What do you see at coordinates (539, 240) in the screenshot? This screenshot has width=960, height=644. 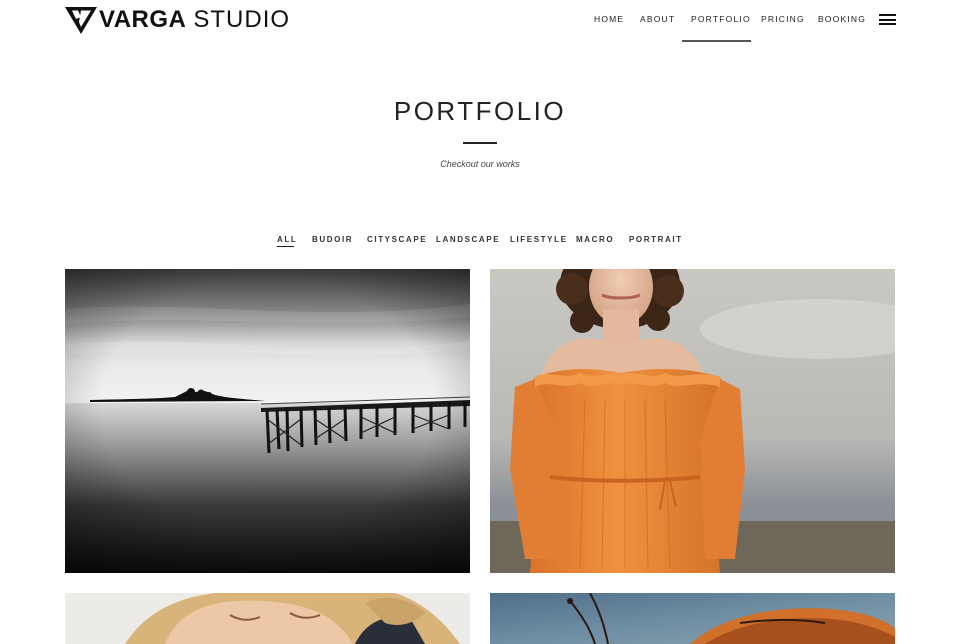 I see `filter-lifestyle: LIFESTYLE` at bounding box center [539, 240].